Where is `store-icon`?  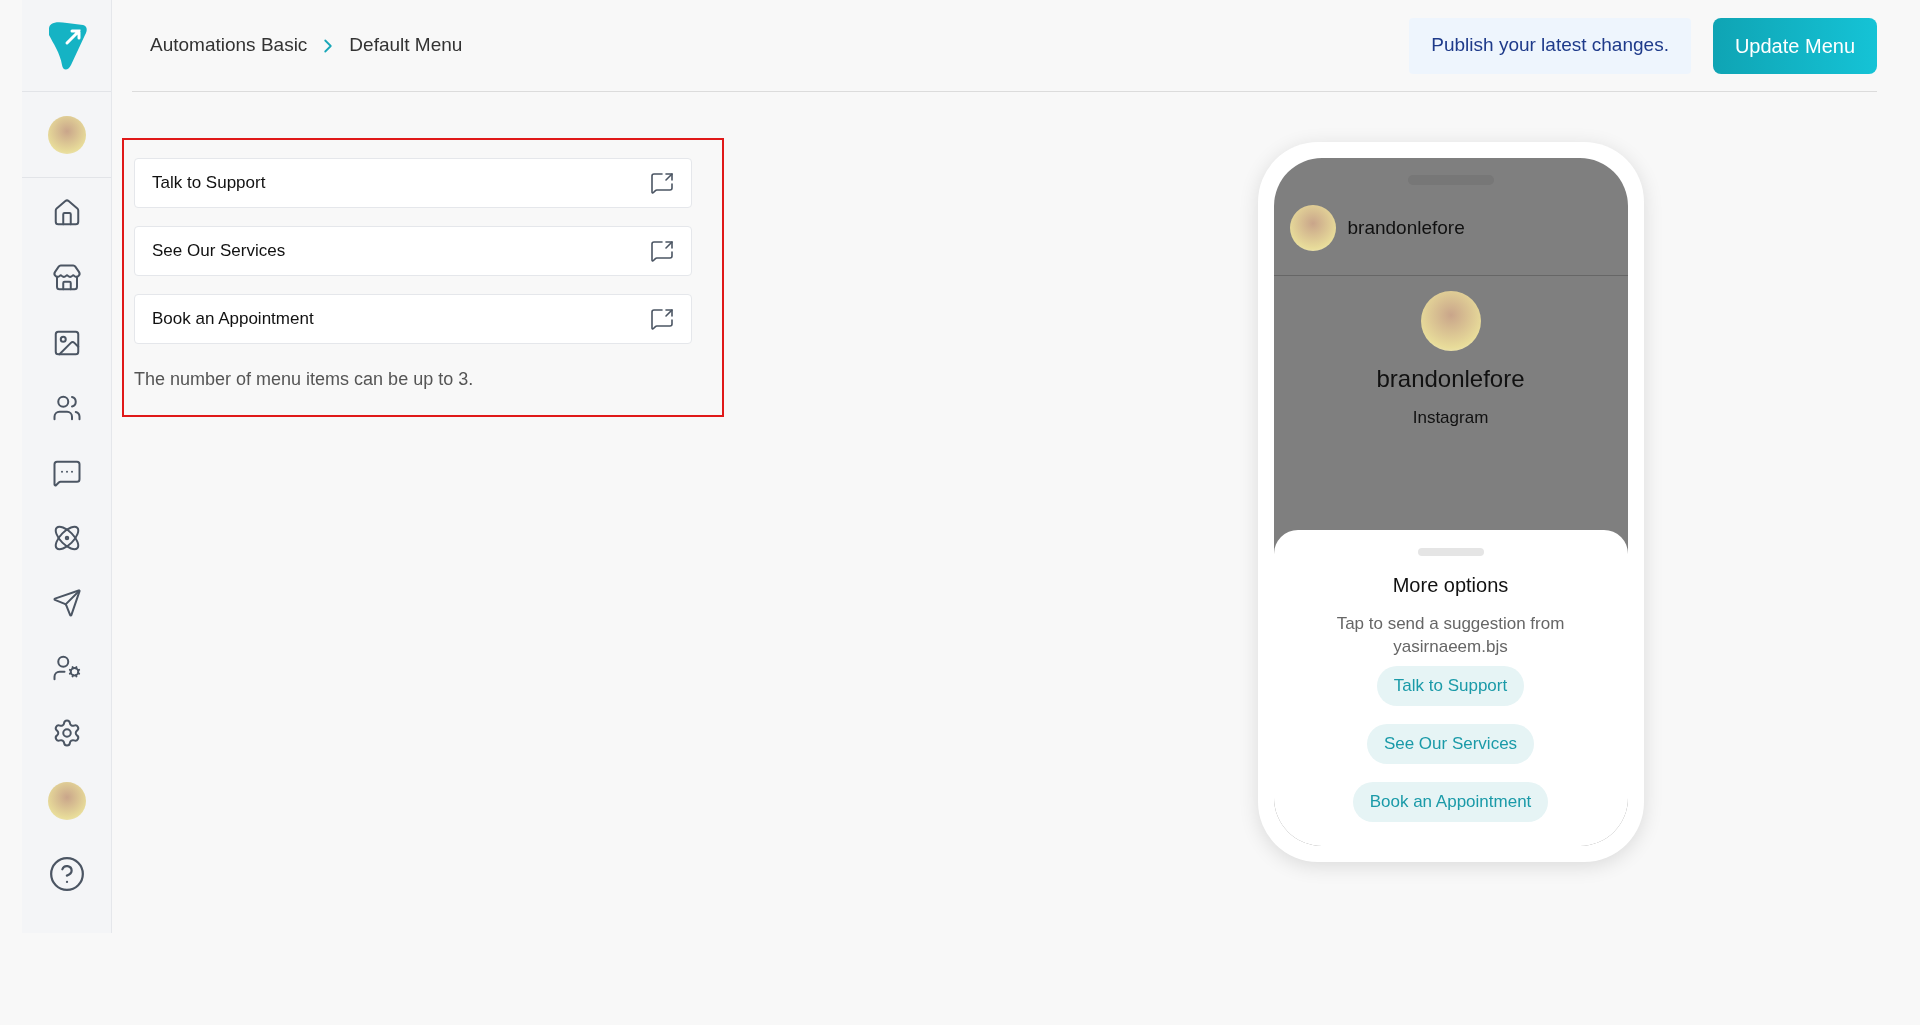
store-icon is located at coordinates (66, 278).